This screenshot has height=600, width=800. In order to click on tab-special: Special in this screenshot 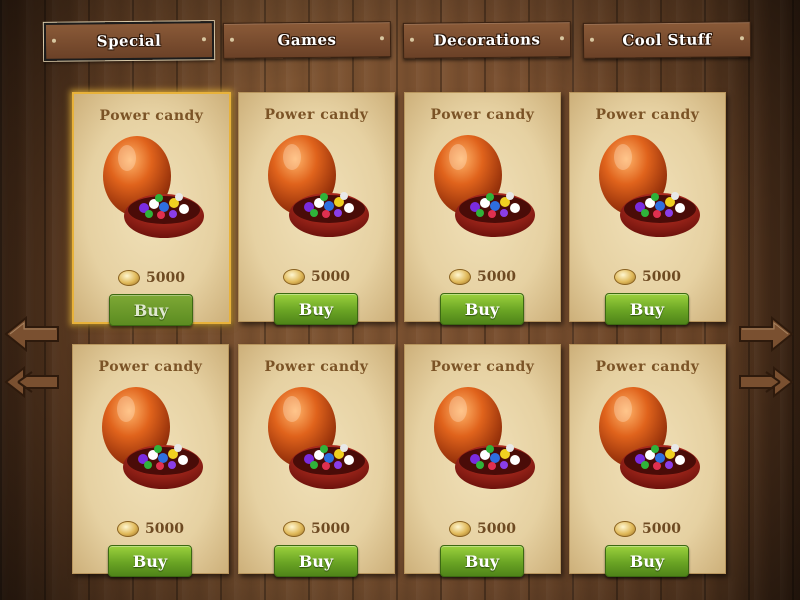, I will do `click(129, 41)`.